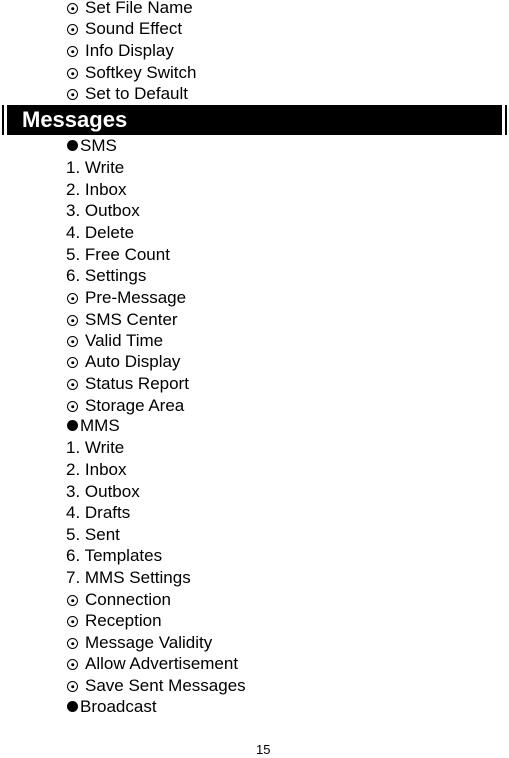 The height and width of the screenshot is (758, 509). I want to click on bar-edge-right, so click(504, 120).